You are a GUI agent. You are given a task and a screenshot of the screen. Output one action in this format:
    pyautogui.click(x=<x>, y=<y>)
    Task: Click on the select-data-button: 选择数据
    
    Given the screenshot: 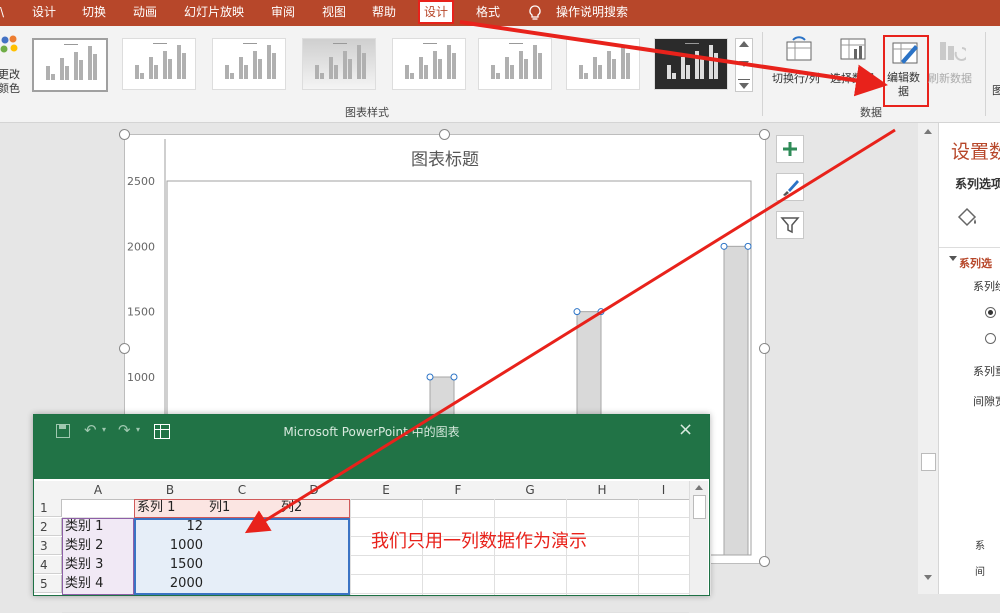 What is the action you would take?
    pyautogui.click(x=852, y=78)
    